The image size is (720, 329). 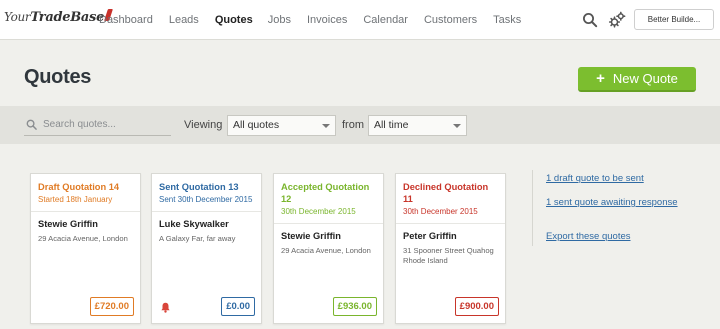 I want to click on nav-item-dashboard: Dashboard, so click(x=126, y=20).